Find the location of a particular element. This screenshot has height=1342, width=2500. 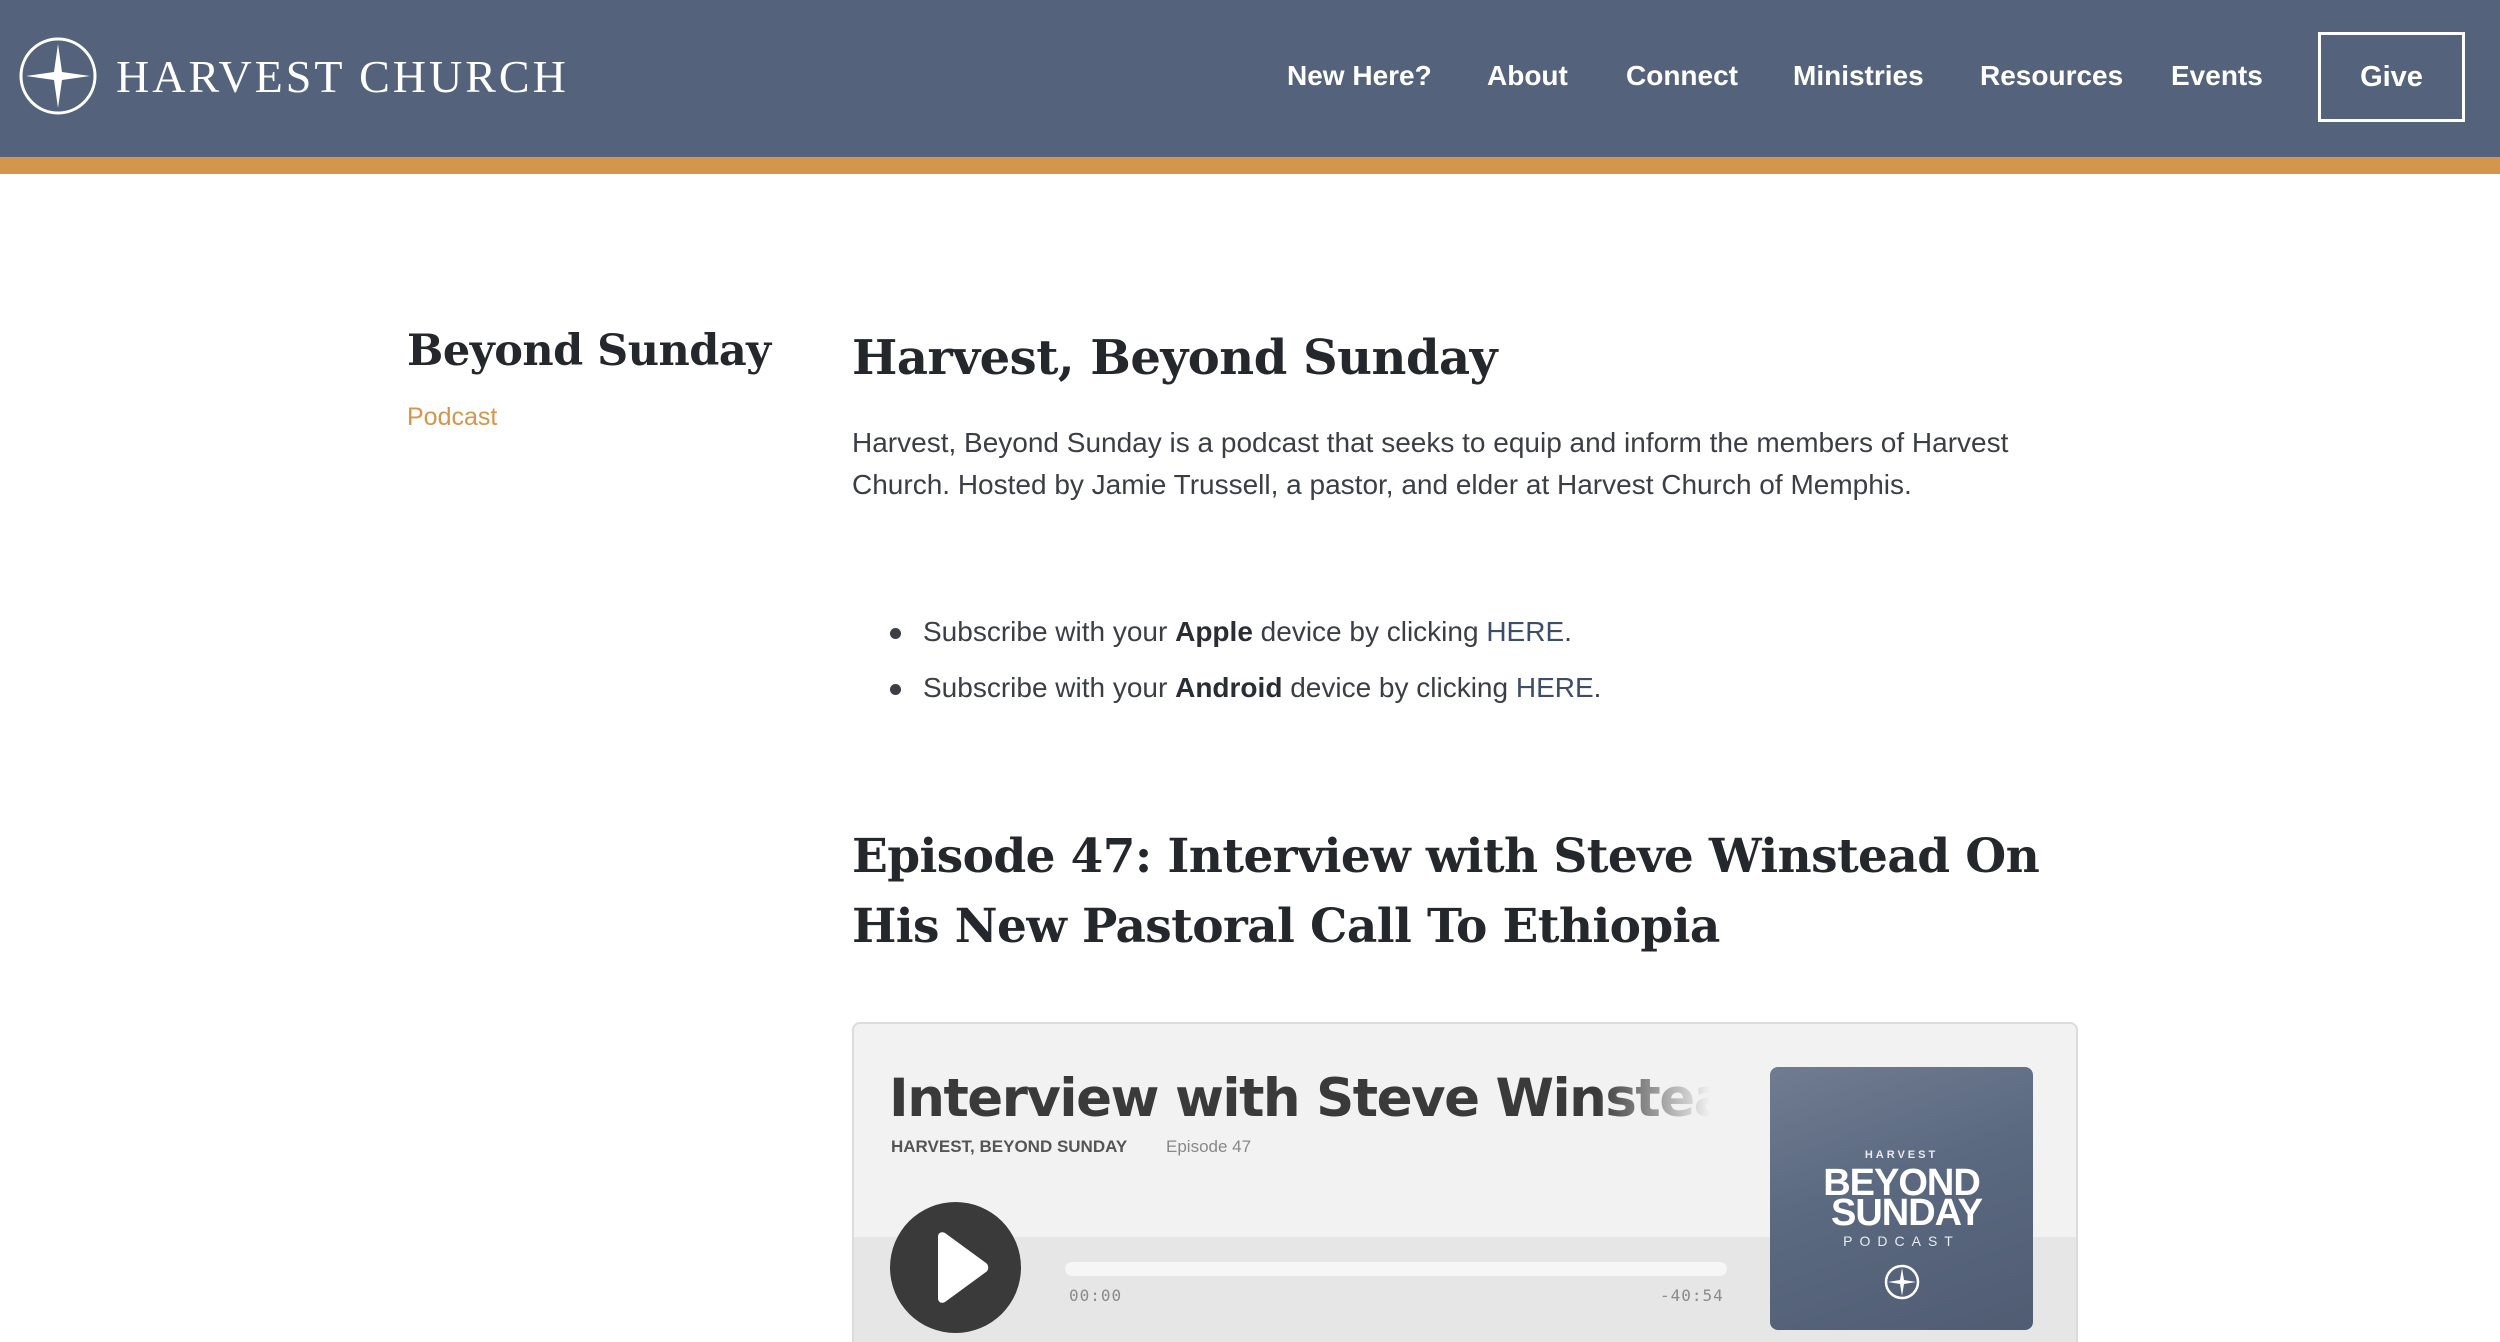

time-elapsed: 00:00 is located at coordinates (1096, 1295).